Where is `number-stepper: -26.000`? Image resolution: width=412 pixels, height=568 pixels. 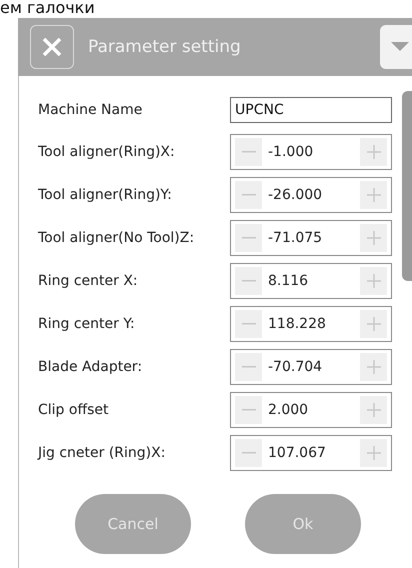 number-stepper: -26.000 is located at coordinates (311, 194).